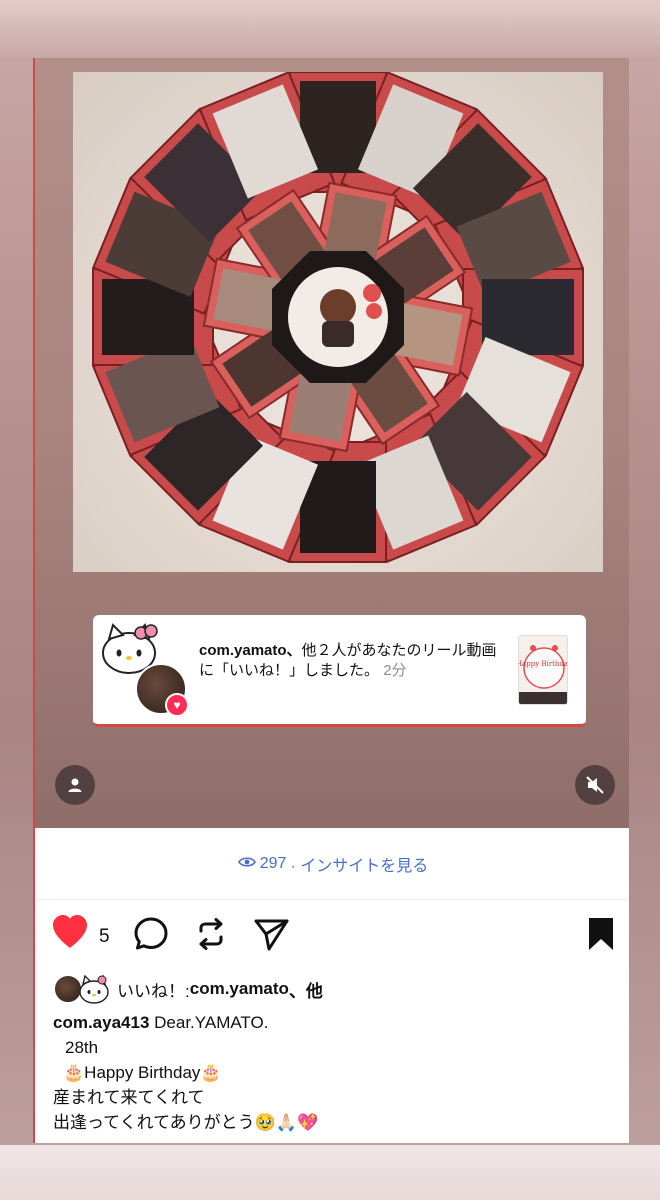  I want to click on caption-line2: 28th, so click(82, 1047).